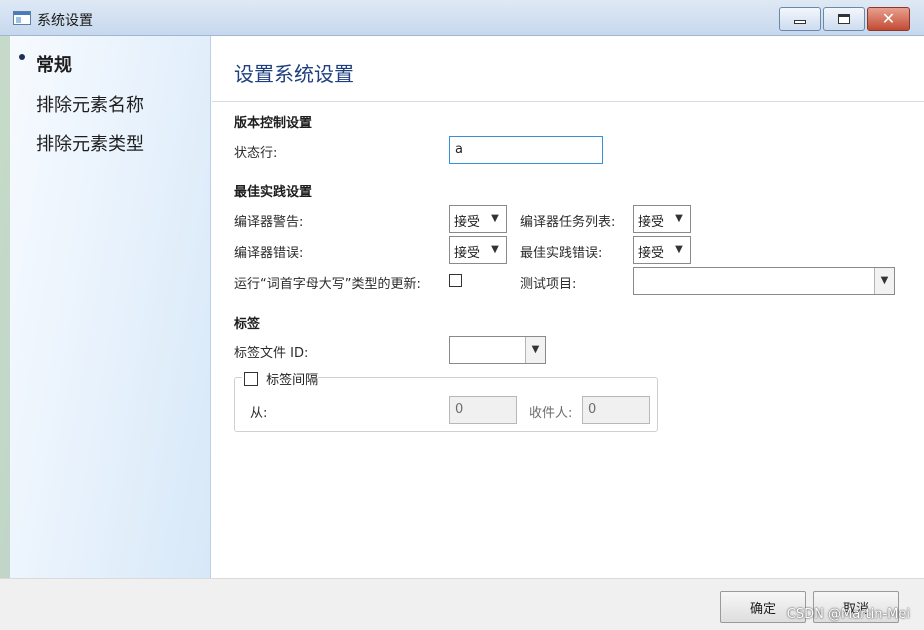 Image resolution: width=924 pixels, height=630 pixels. Describe the element at coordinates (462, 604) in the screenshot. I see `dialog-footer: 确定 取消` at that location.